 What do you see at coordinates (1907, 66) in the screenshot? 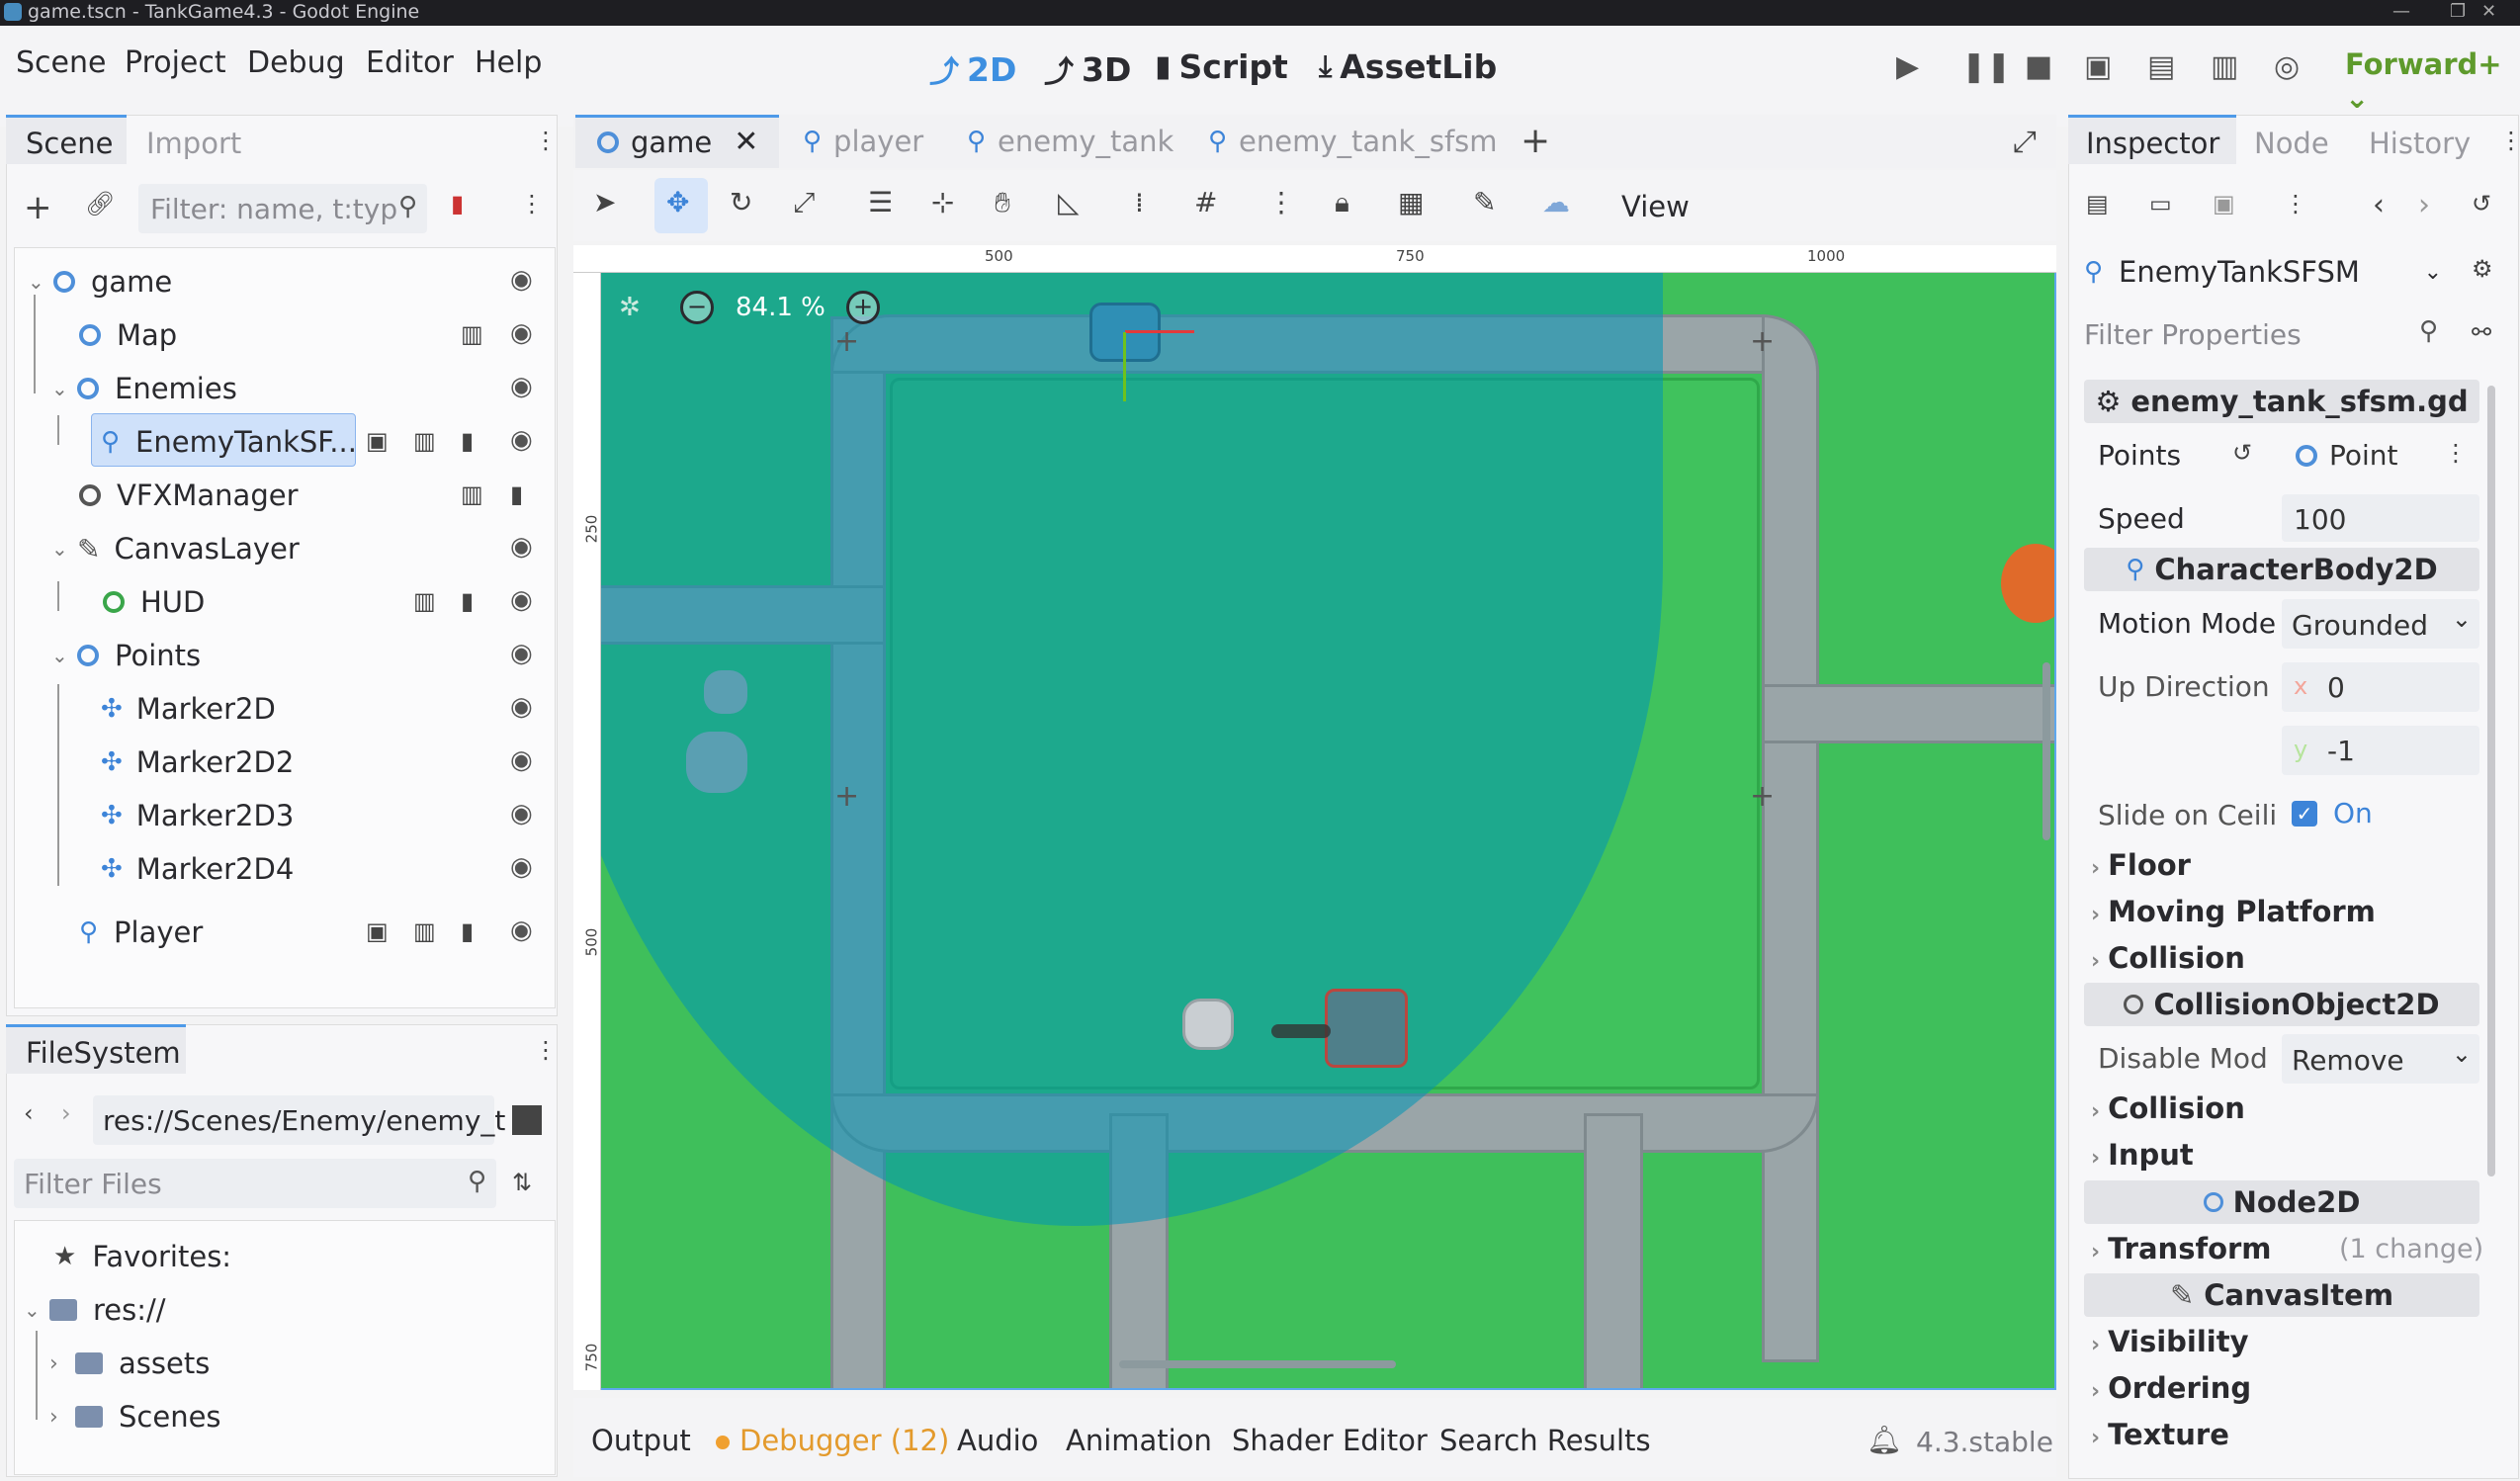
I see `play-icon: ▶` at bounding box center [1907, 66].